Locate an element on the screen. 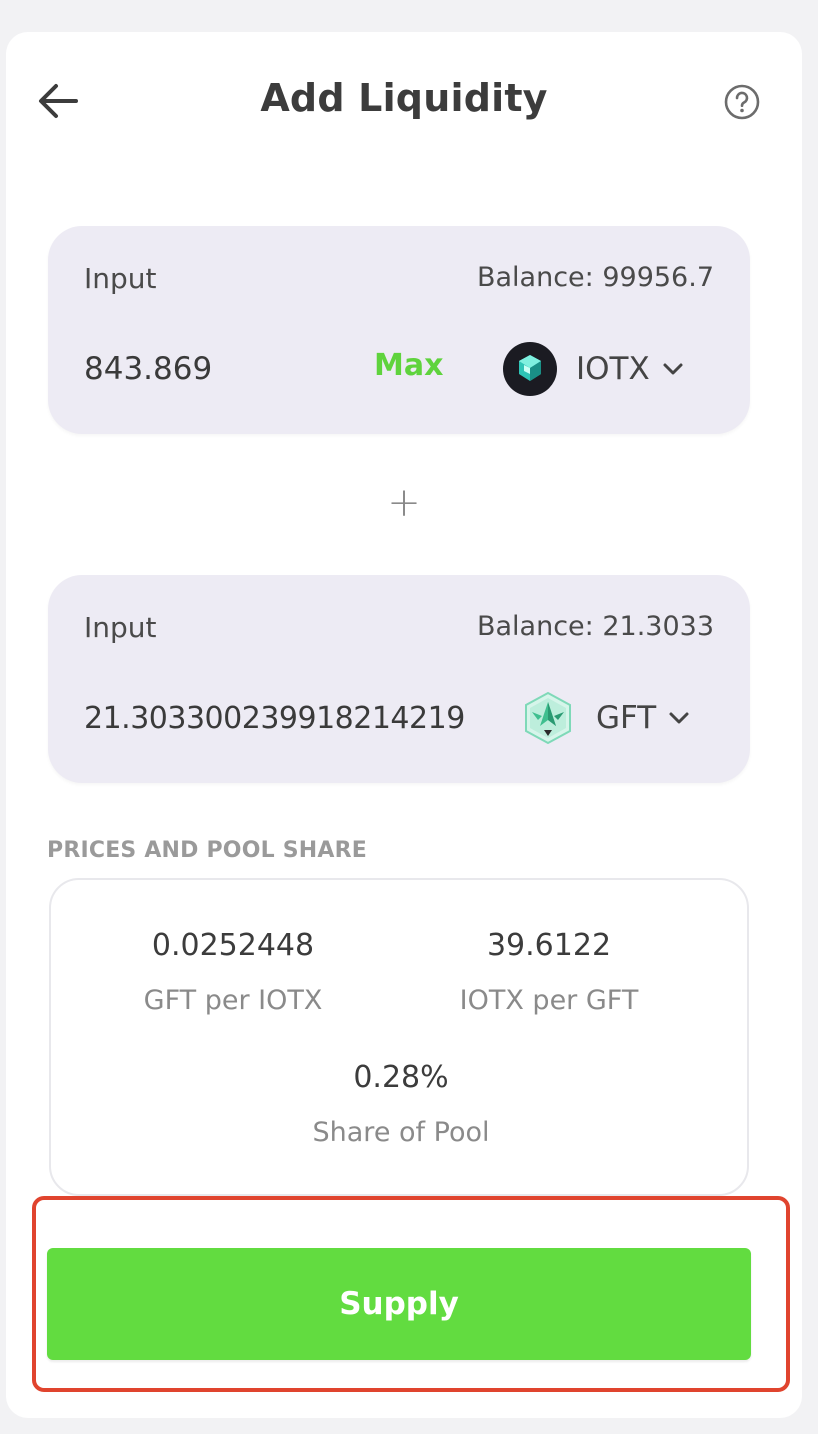  rate-label: IOTX per GFT is located at coordinates (549, 1000).